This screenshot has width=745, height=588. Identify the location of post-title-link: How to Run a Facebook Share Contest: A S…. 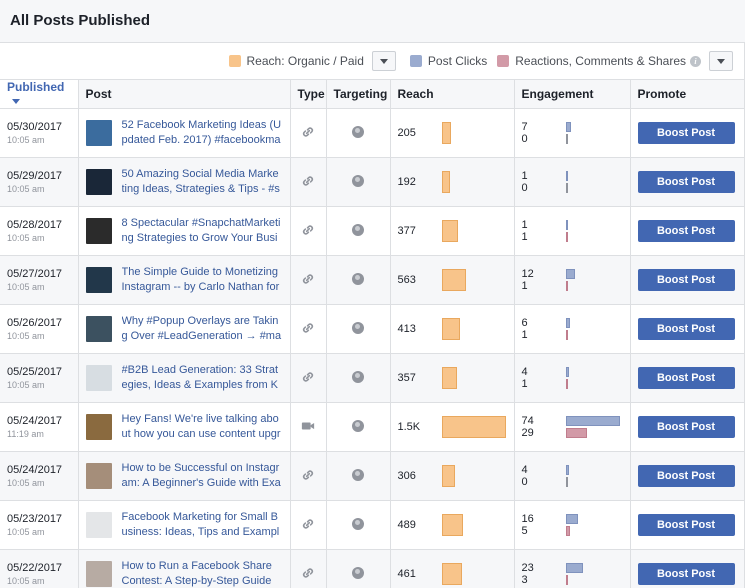
(202, 573).